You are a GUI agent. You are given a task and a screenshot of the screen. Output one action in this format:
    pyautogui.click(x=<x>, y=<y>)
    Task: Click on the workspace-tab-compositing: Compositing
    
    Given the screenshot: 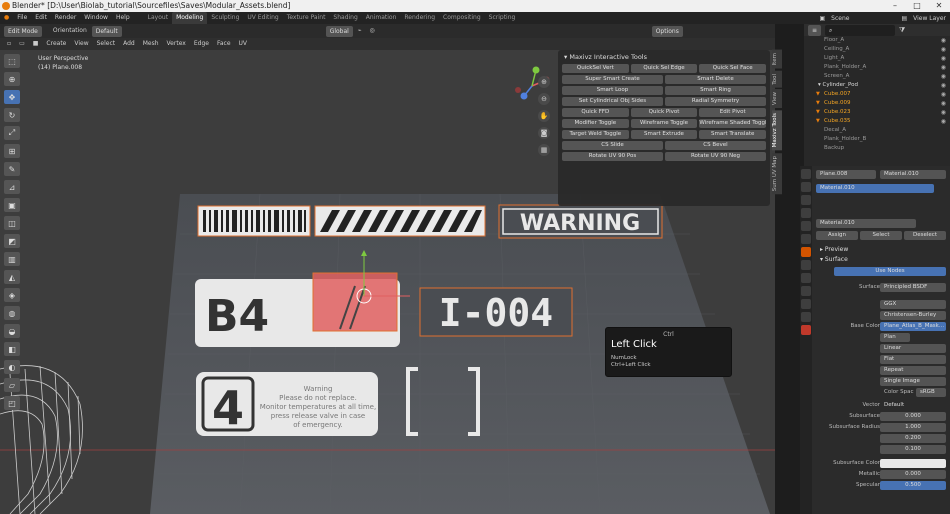 What is the action you would take?
    pyautogui.click(x=462, y=18)
    